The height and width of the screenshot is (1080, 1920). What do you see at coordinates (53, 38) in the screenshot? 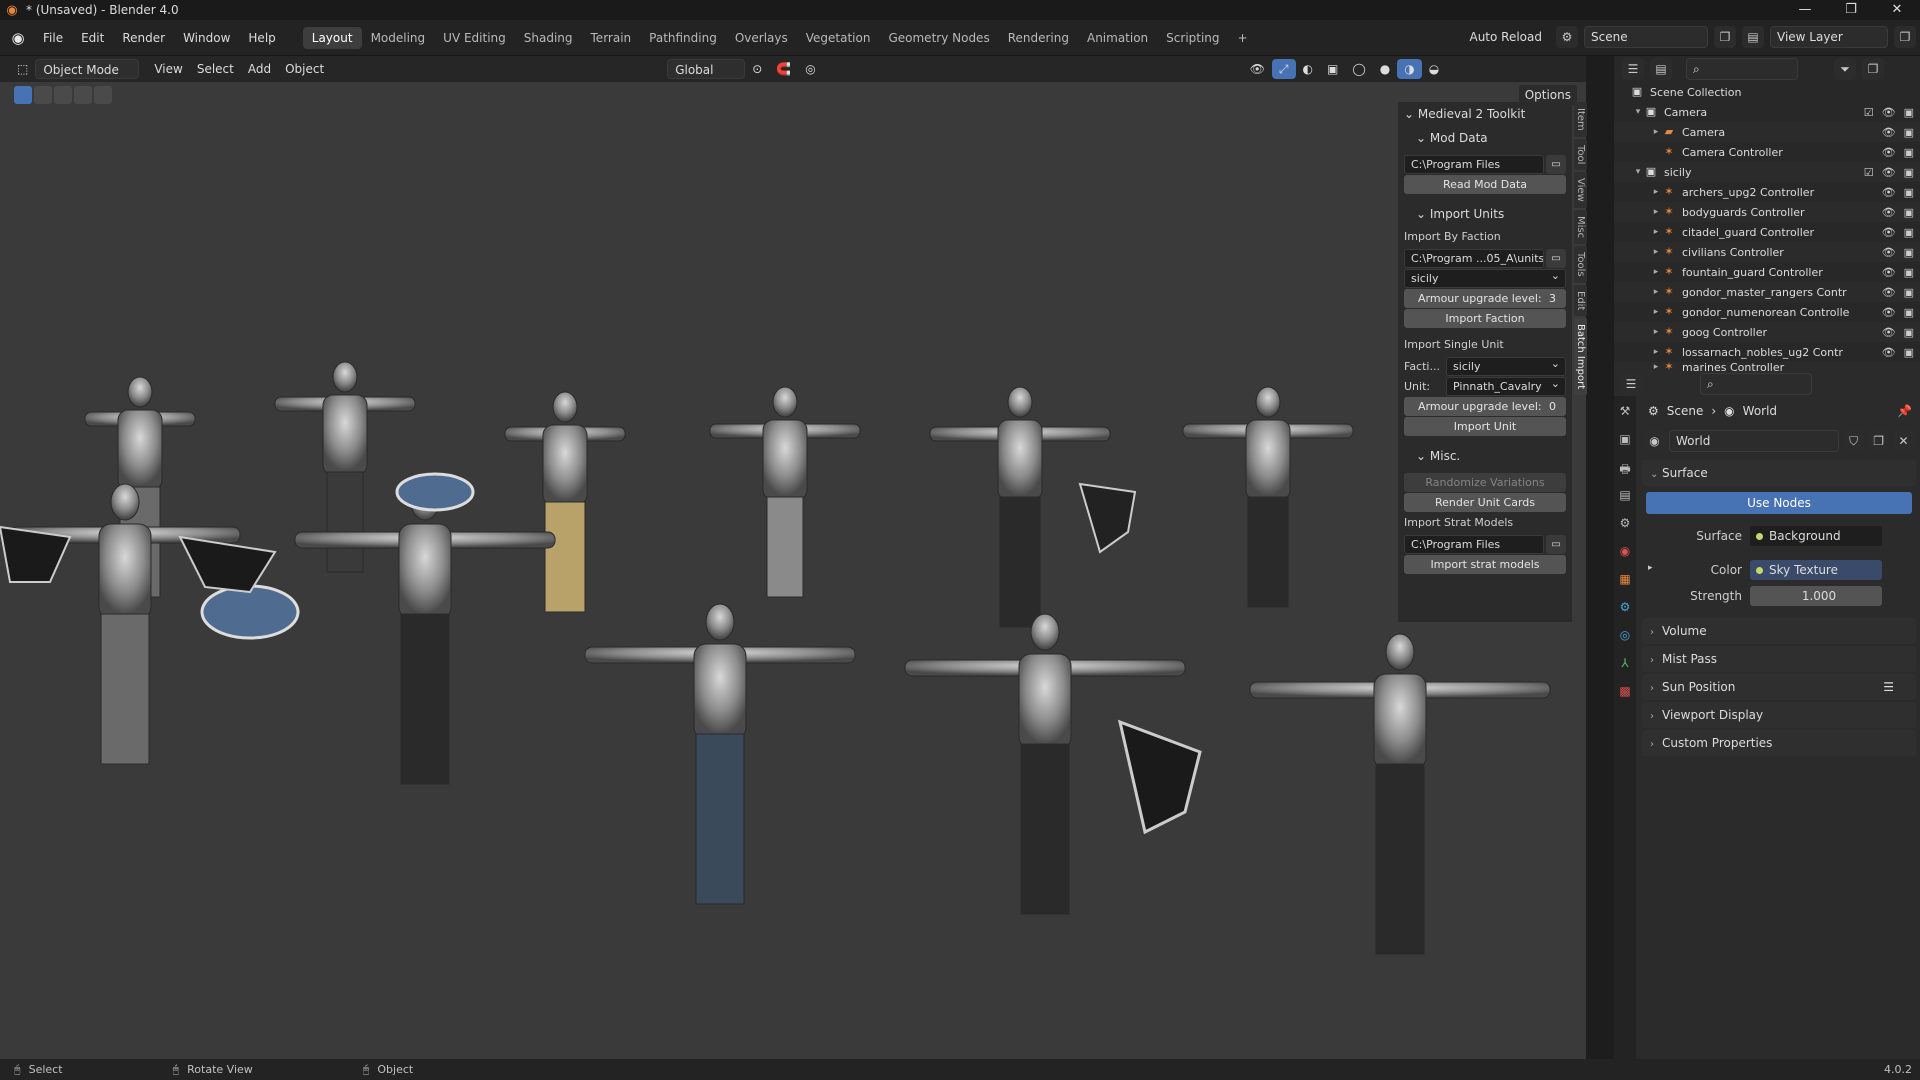
I see `menu-file: File` at bounding box center [53, 38].